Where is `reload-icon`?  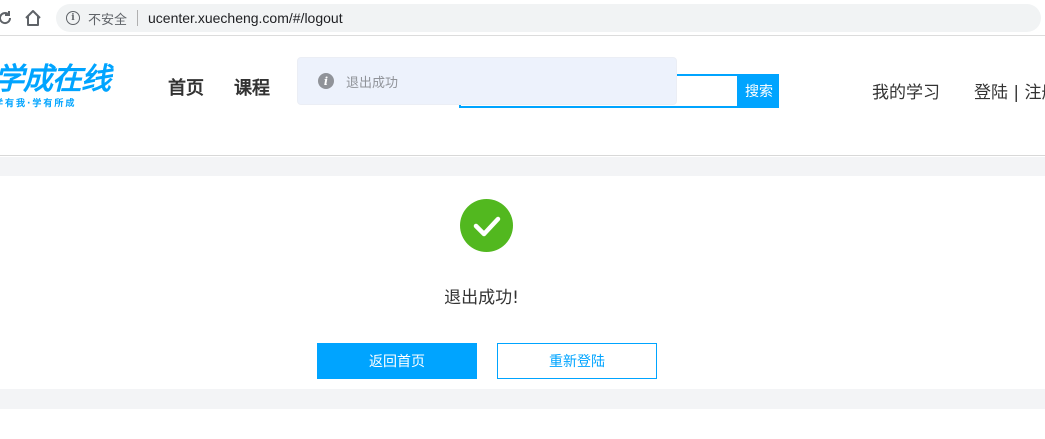 reload-icon is located at coordinates (8, 18).